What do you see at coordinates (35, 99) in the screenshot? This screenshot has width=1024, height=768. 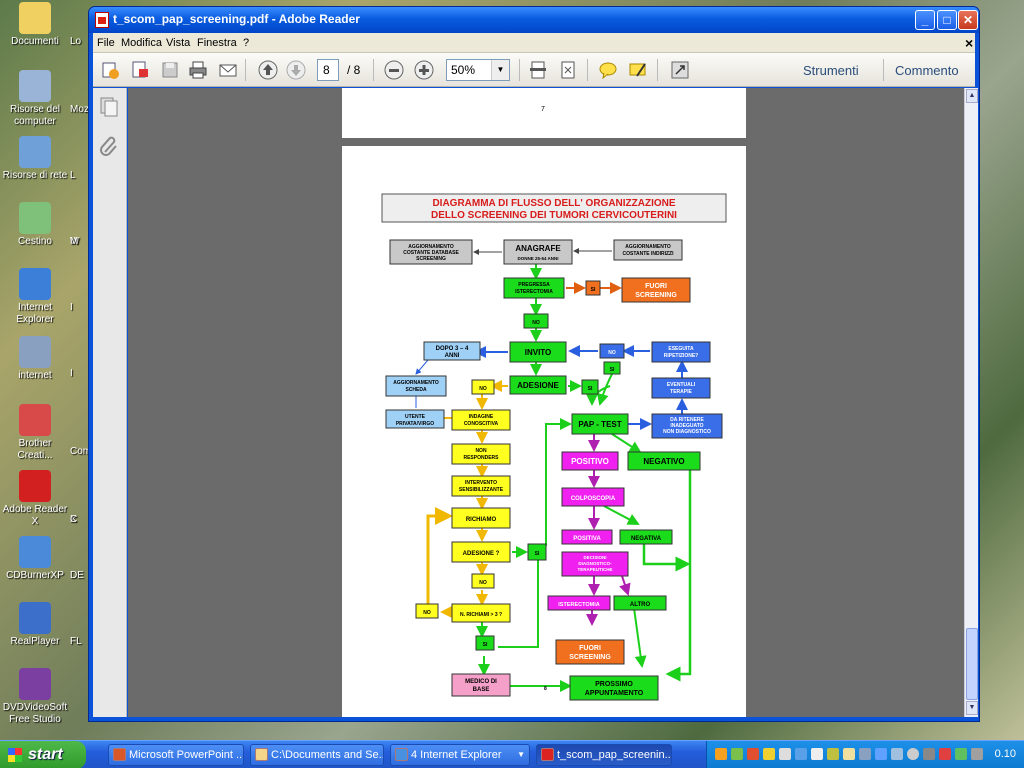 I see `desktop-icon: Risorse del computer` at bounding box center [35, 99].